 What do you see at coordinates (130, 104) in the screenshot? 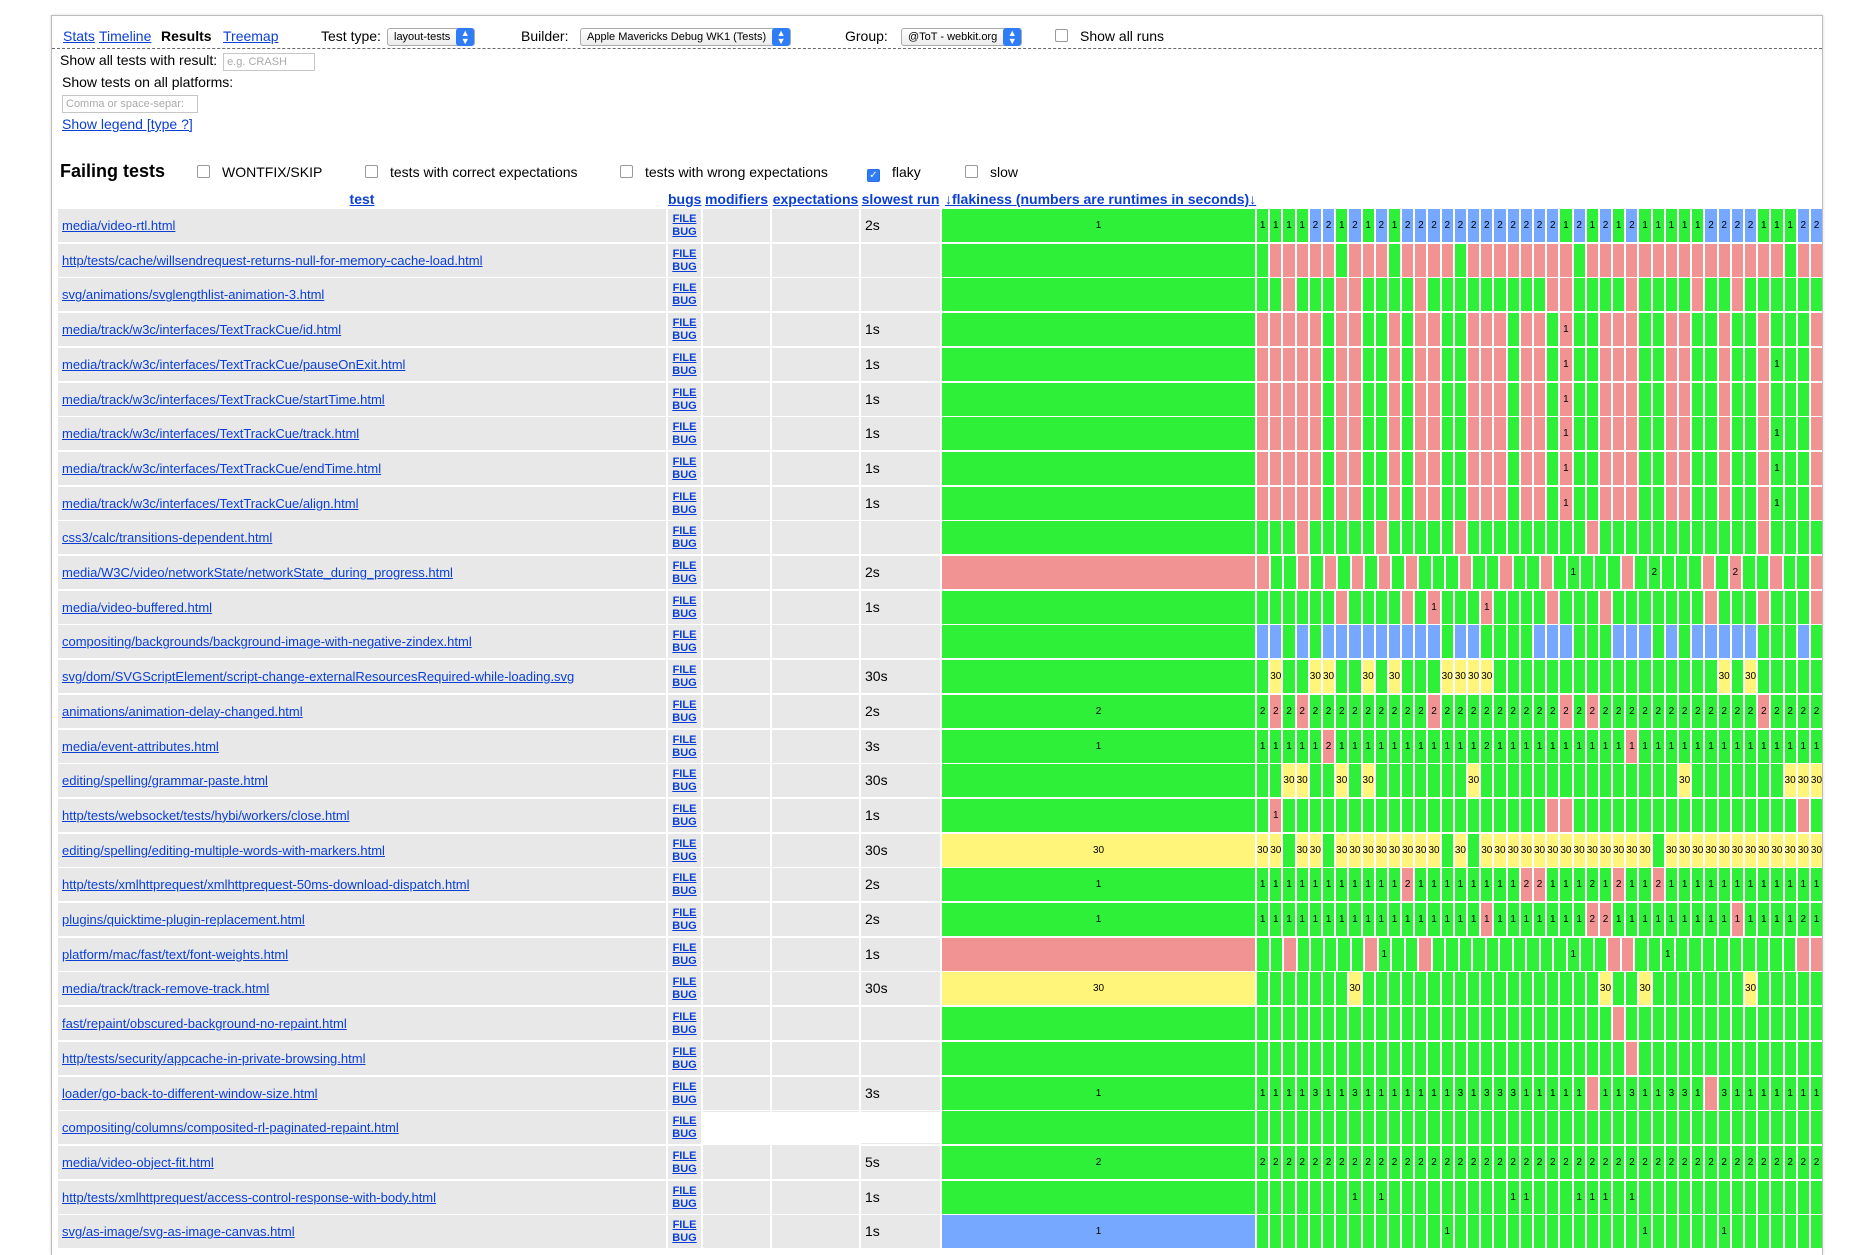
I see `platforms-filter-input: Comma or space-separ:` at bounding box center [130, 104].